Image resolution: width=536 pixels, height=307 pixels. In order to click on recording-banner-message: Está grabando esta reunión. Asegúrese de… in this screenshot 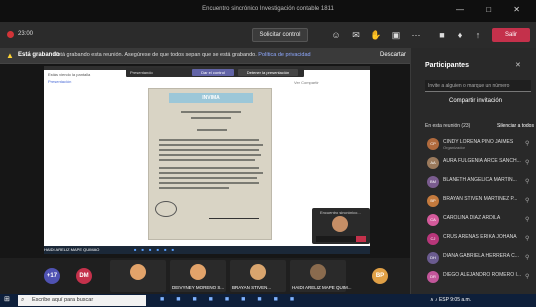, I will do `click(182, 55)`.